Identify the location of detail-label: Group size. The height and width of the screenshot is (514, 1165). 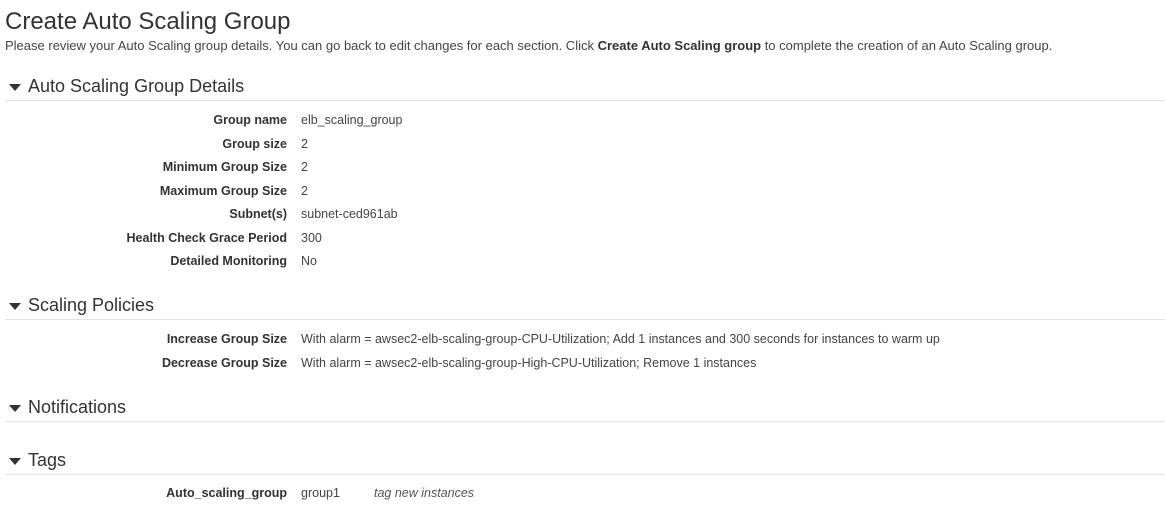
(254, 144).